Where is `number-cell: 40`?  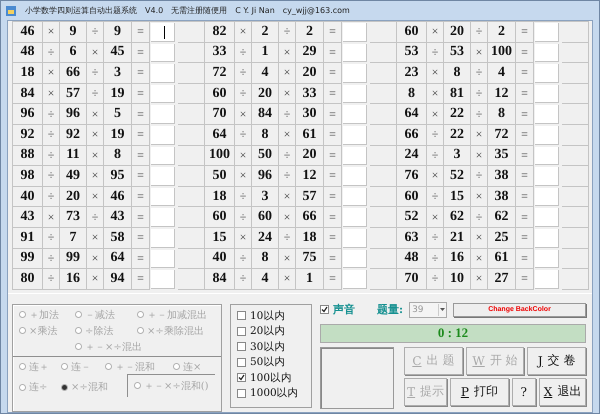
number-cell: 40 is located at coordinates (220, 259).